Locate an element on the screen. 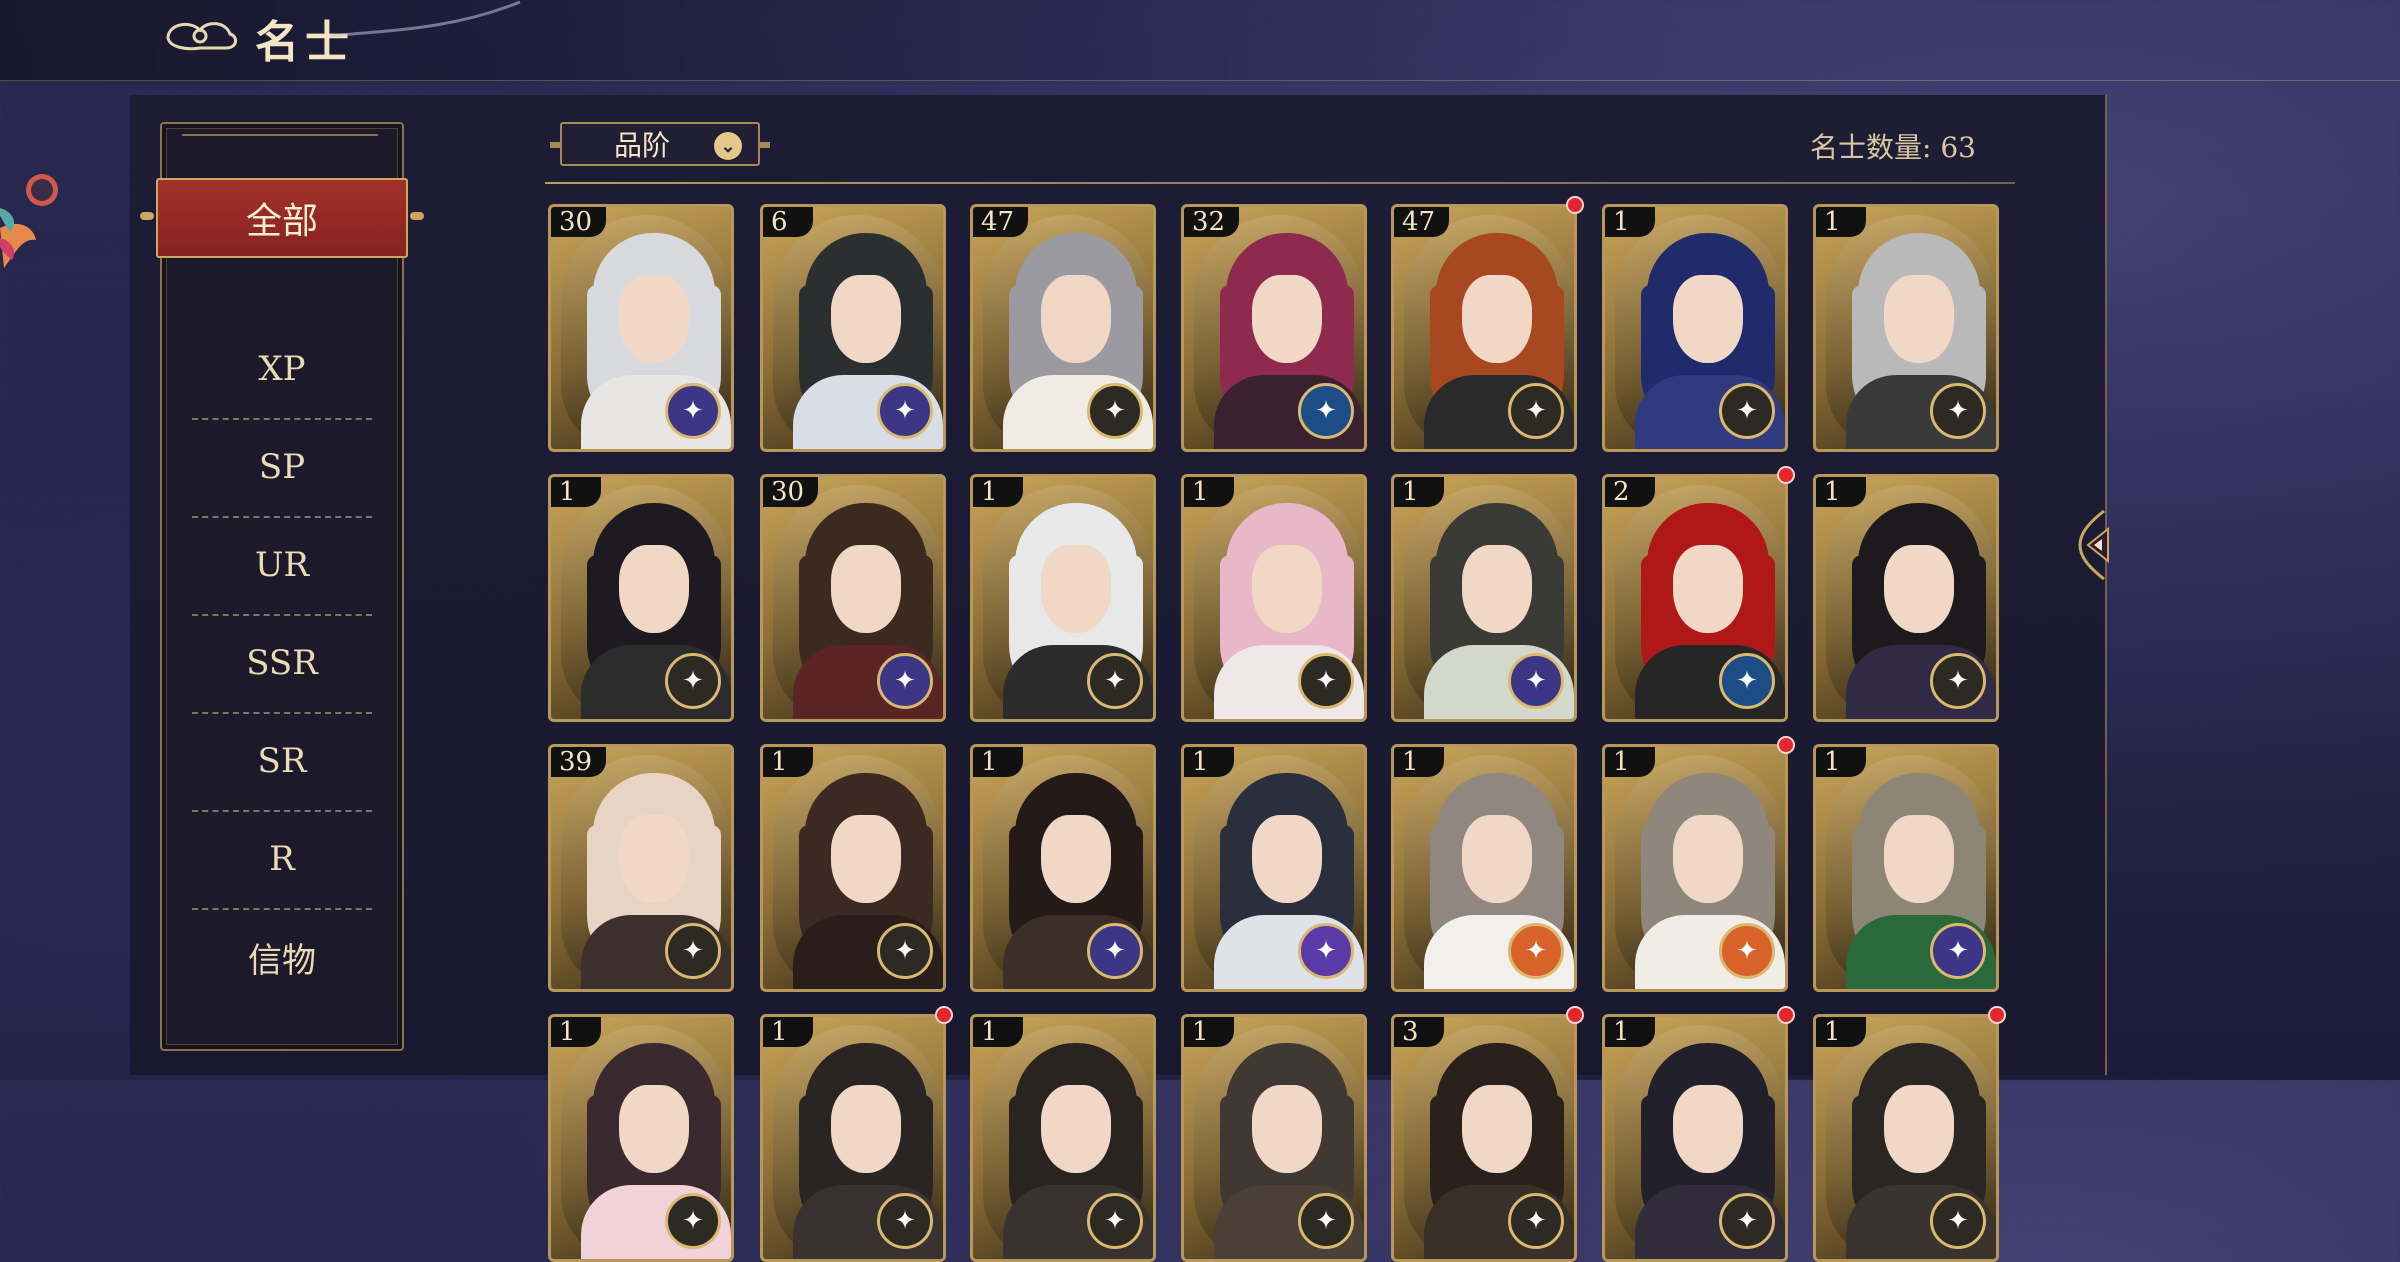 Image resolution: width=2400 pixels, height=1262 pixels. hero-card: 39 ✦ is located at coordinates (641, 868).